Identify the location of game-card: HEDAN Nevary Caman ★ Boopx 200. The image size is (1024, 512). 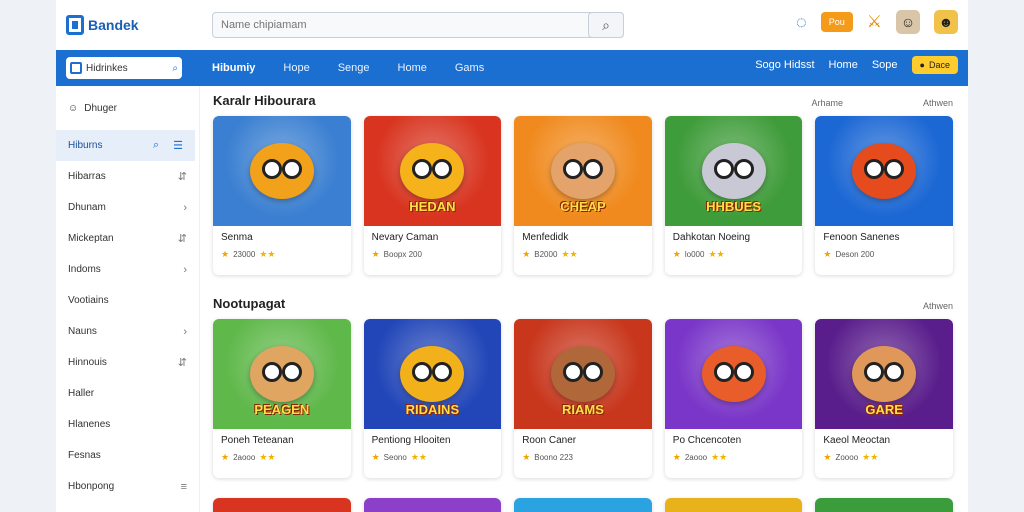
(432, 195).